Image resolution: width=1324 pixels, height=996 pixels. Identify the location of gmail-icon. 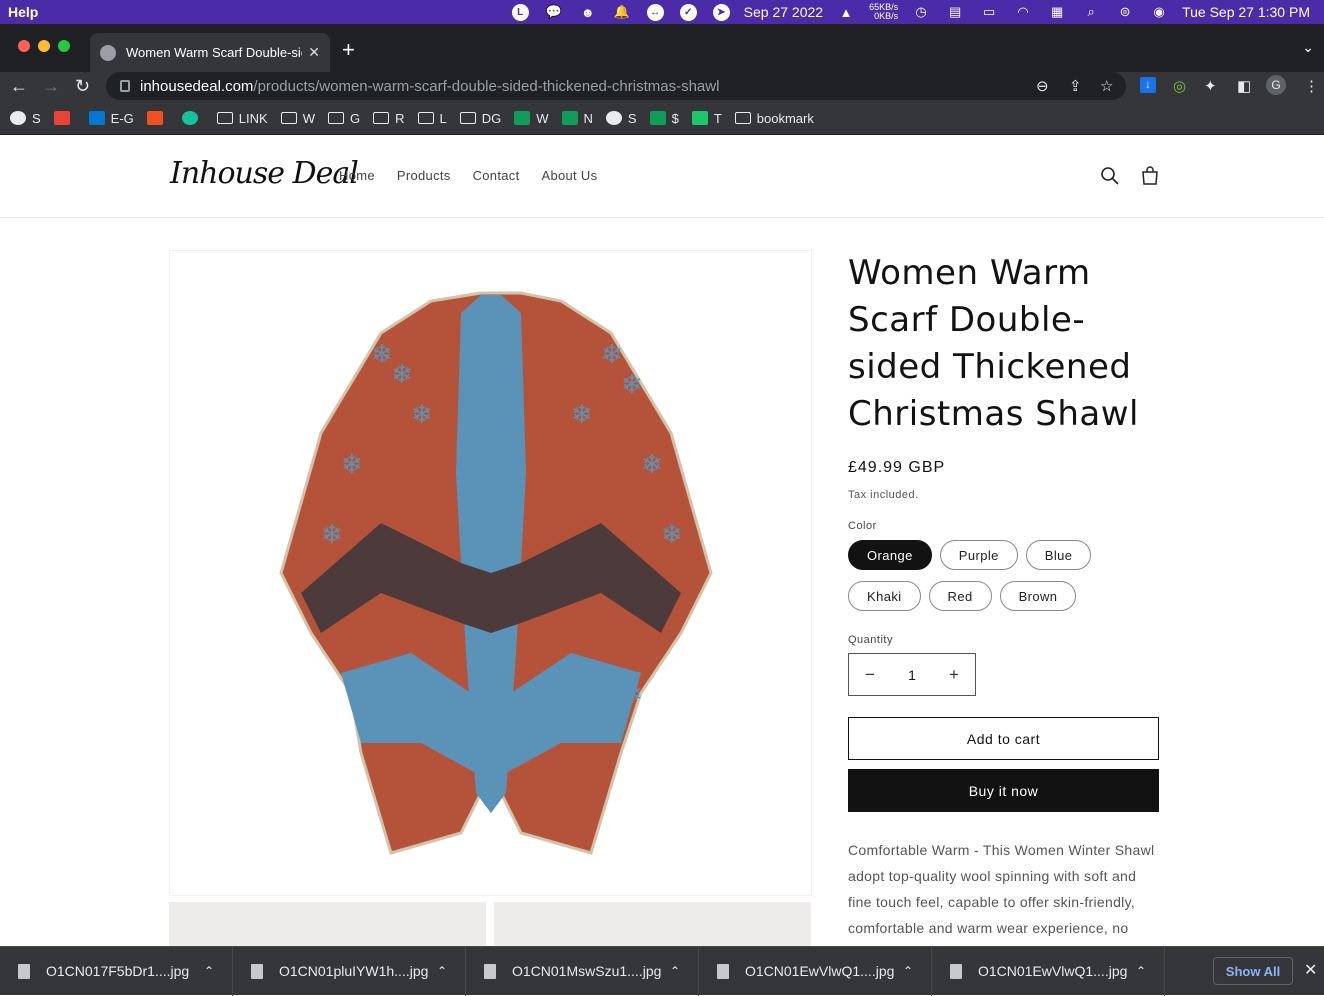
(61, 118).